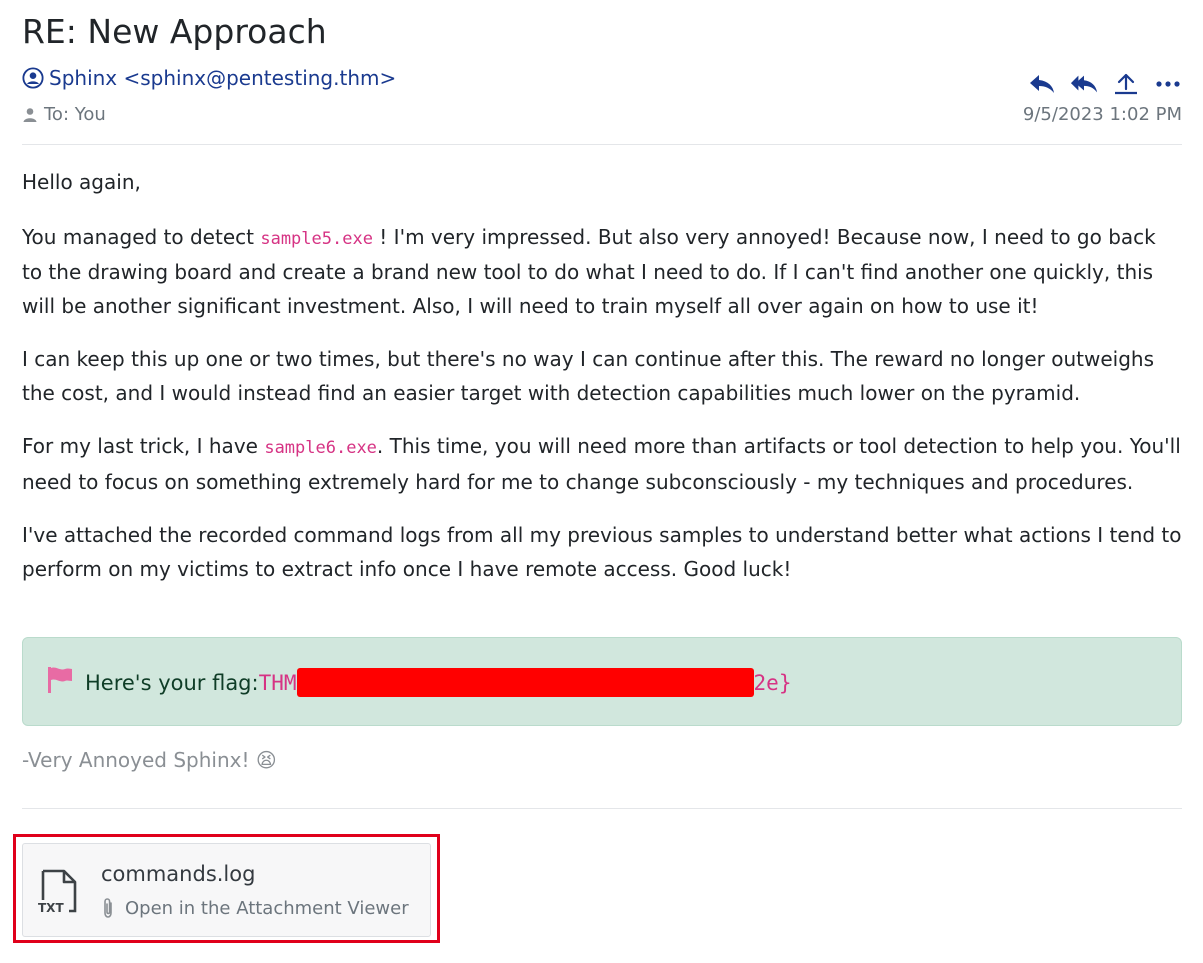 The width and height of the screenshot is (1203, 963). What do you see at coordinates (1102, 114) in the screenshot?
I see `email-date: 9/5/2023 1:02 PM` at bounding box center [1102, 114].